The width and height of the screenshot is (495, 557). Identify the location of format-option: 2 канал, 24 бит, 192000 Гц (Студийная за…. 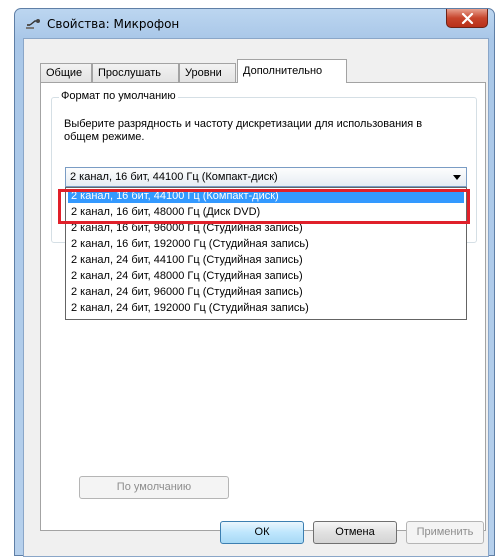
(266, 308).